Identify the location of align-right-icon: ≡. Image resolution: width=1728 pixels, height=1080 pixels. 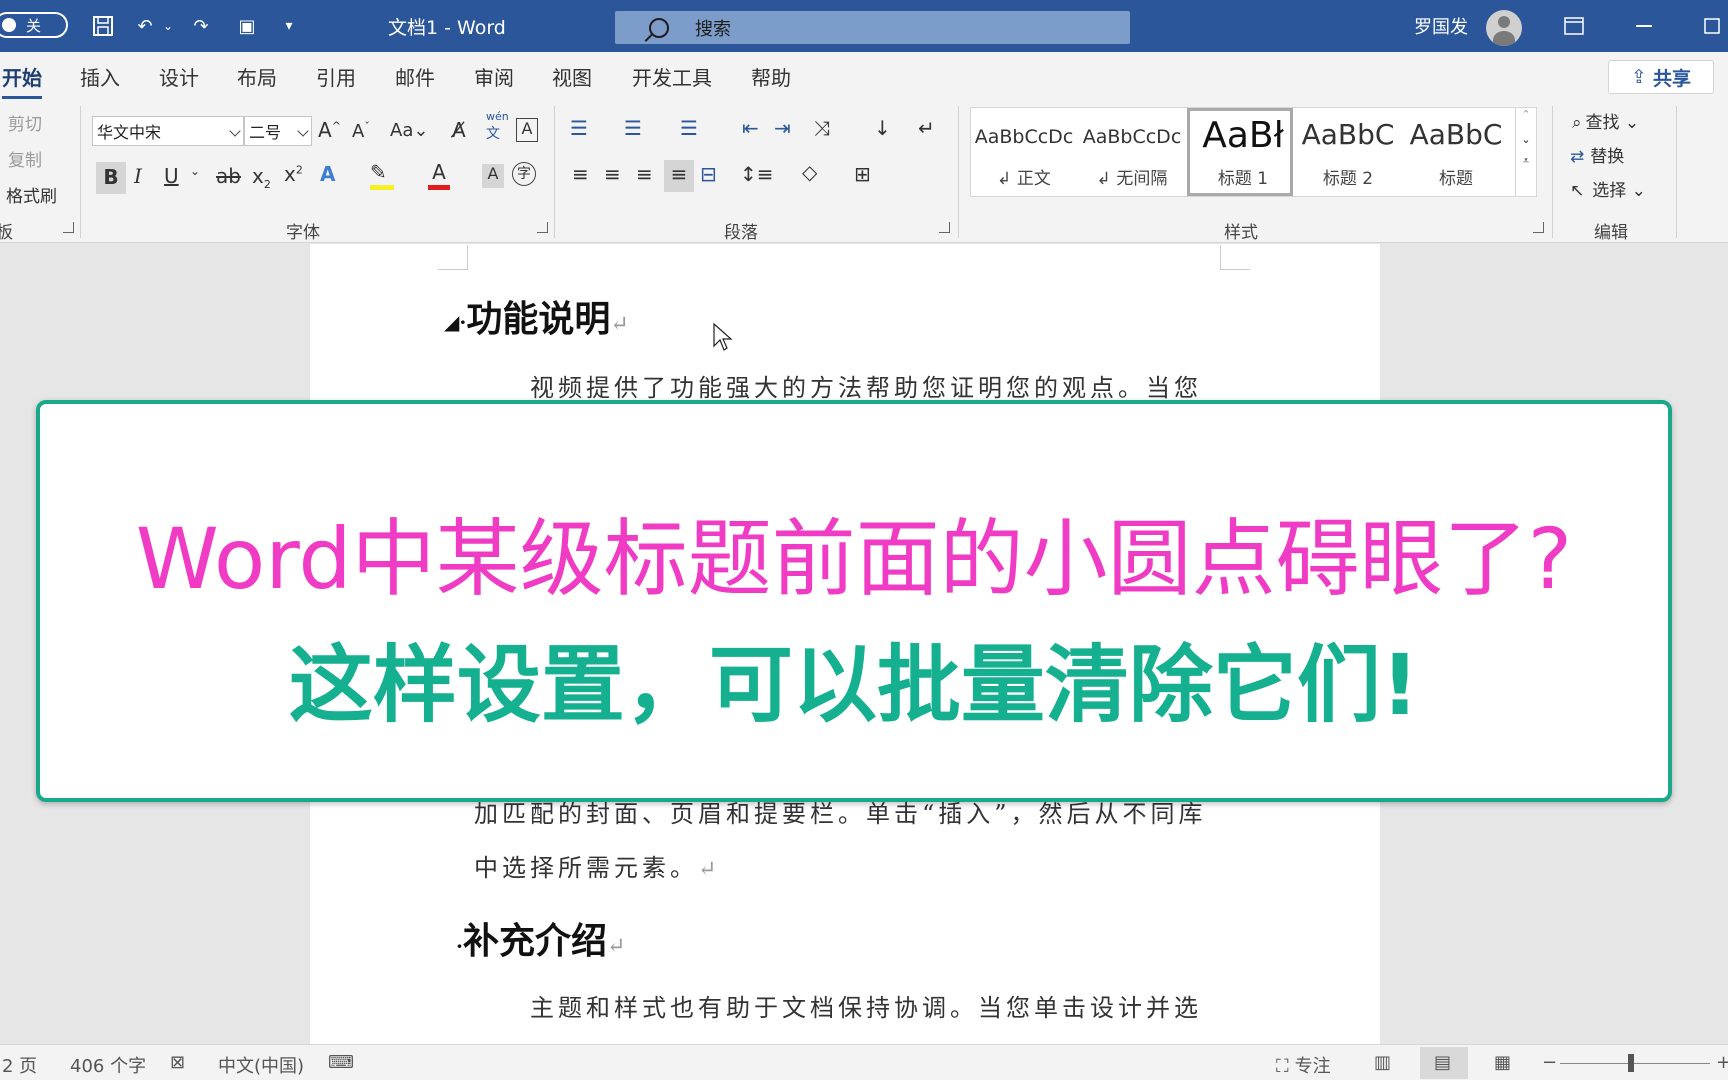
(644, 174).